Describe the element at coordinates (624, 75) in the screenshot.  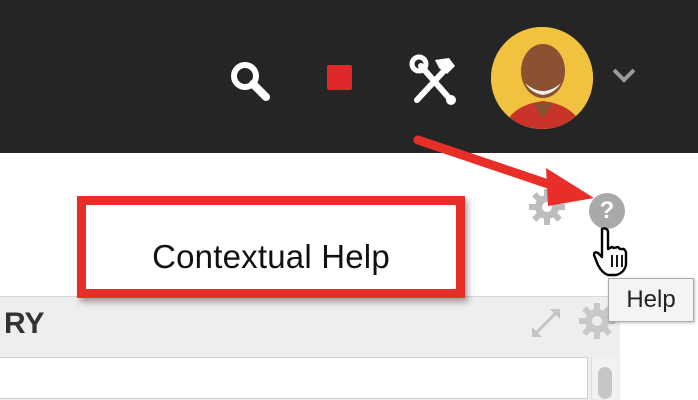
I see `chevron-down-icon` at that location.